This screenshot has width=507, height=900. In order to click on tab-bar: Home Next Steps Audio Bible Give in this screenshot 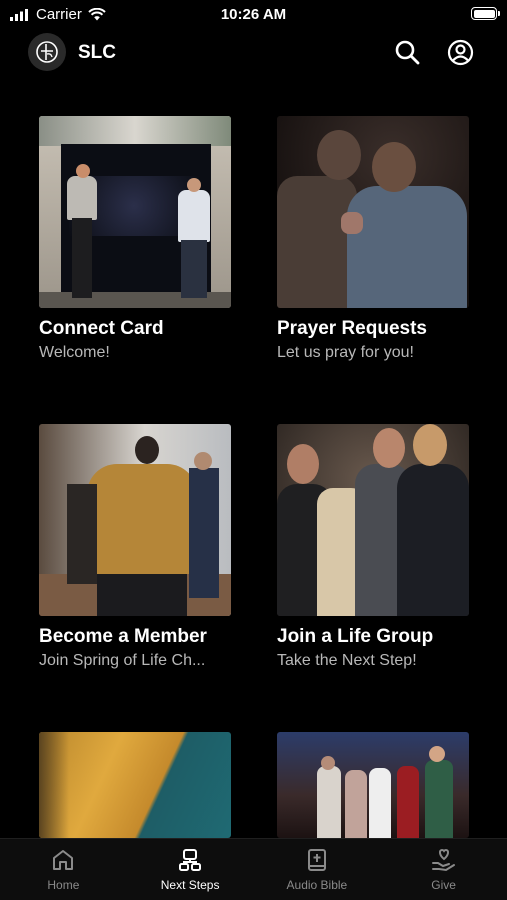, I will do `click(253, 869)`.